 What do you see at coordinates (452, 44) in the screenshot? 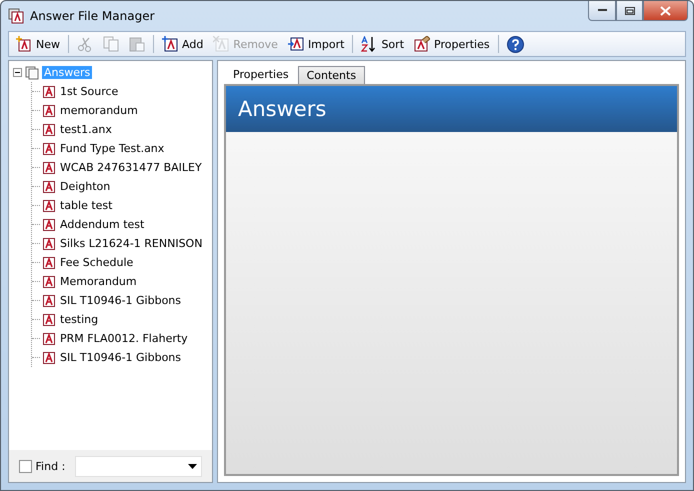
I see `properties-button: Properties` at bounding box center [452, 44].